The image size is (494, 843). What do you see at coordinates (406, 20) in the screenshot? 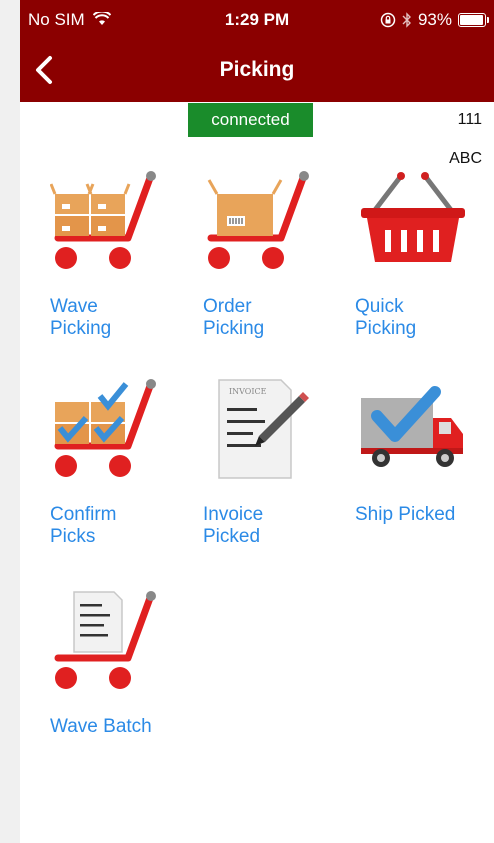
I see `bluetooth-icon` at bounding box center [406, 20].